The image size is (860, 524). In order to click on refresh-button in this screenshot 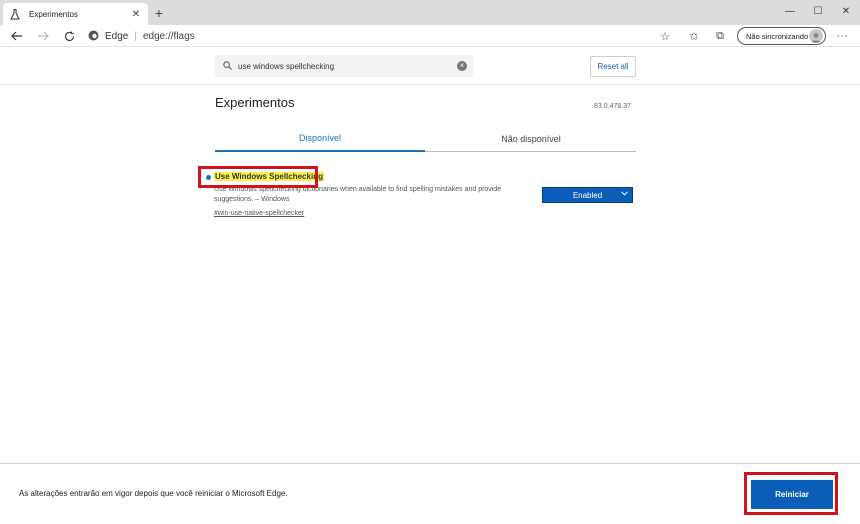, I will do `click(69, 36)`.